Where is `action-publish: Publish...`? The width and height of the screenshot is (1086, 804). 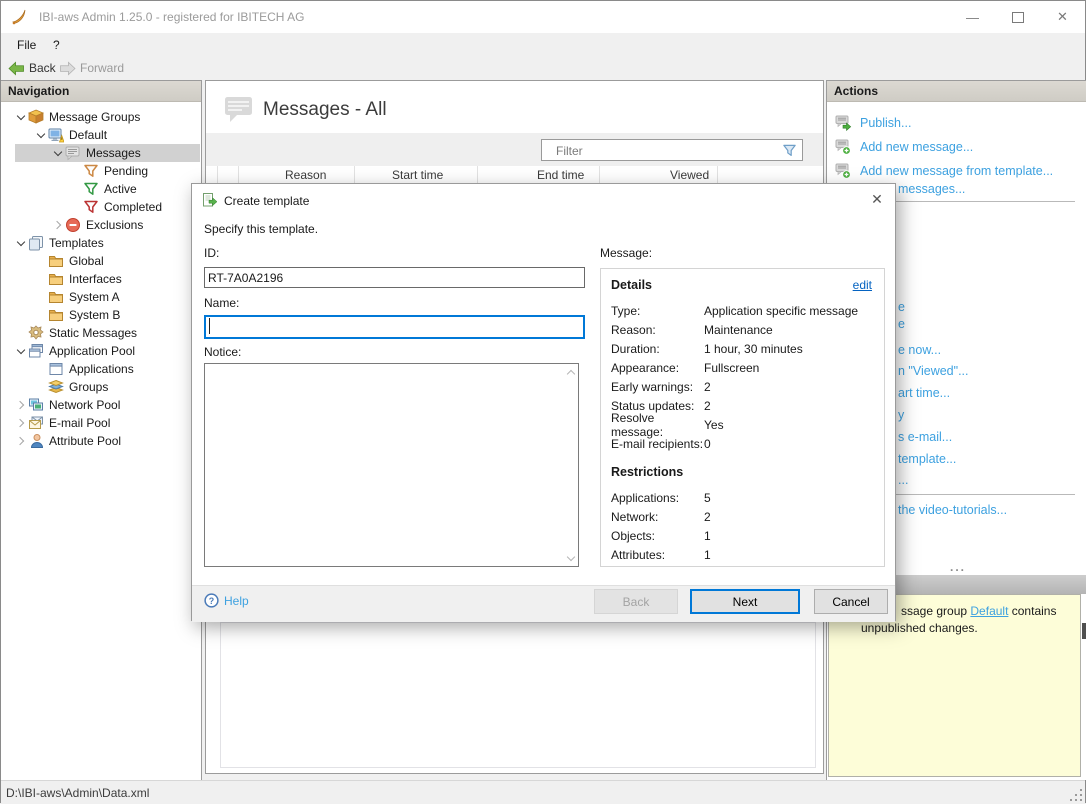
action-publish: Publish... is located at coordinates (873, 122).